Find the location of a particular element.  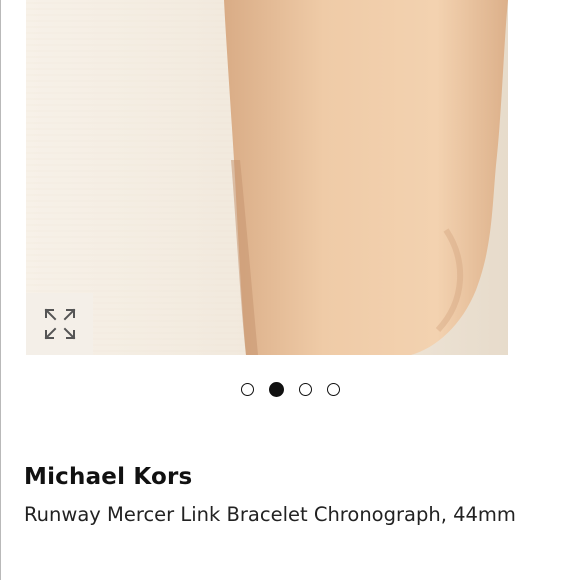

carousel-dot-2-active is located at coordinates (276, 389).